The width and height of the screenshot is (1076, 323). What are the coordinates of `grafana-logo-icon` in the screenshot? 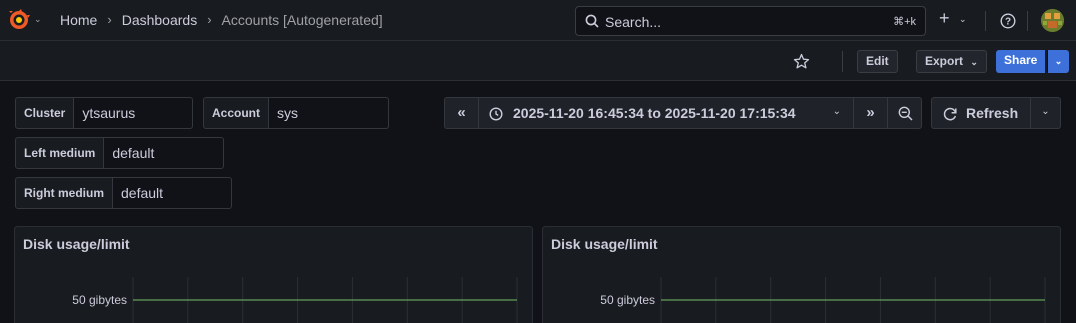 It's located at (19, 20).